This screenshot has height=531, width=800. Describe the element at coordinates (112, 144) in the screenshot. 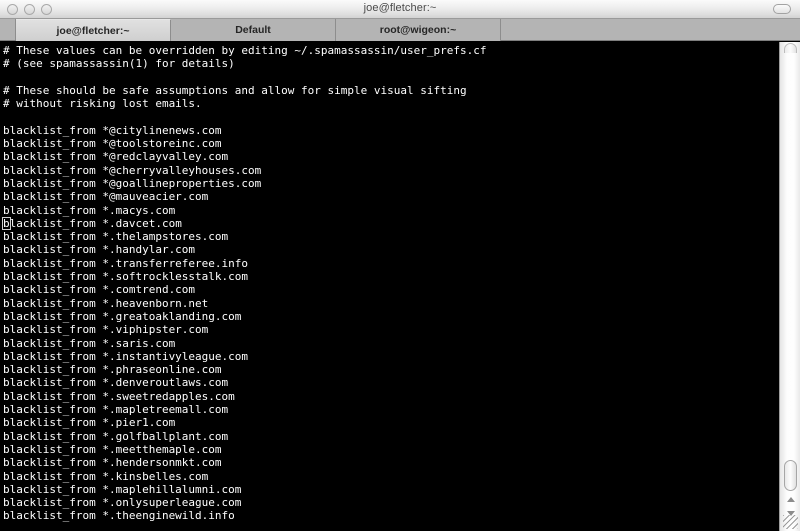

I see `terminal-line: blacklist_from *@toolstoreinc.com` at that location.